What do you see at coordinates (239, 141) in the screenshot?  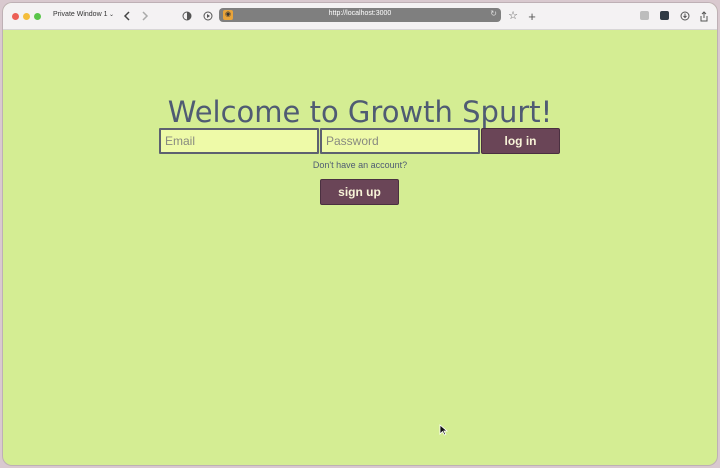 I see `email-field` at bounding box center [239, 141].